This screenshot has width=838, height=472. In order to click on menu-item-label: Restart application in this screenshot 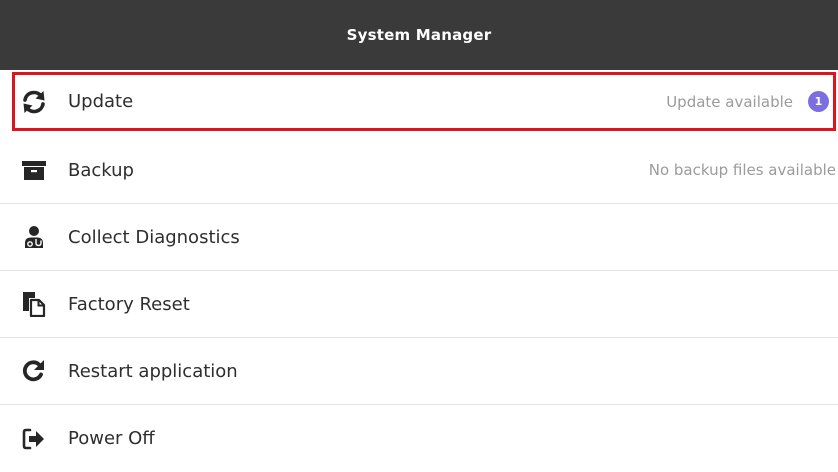, I will do `click(153, 371)`.